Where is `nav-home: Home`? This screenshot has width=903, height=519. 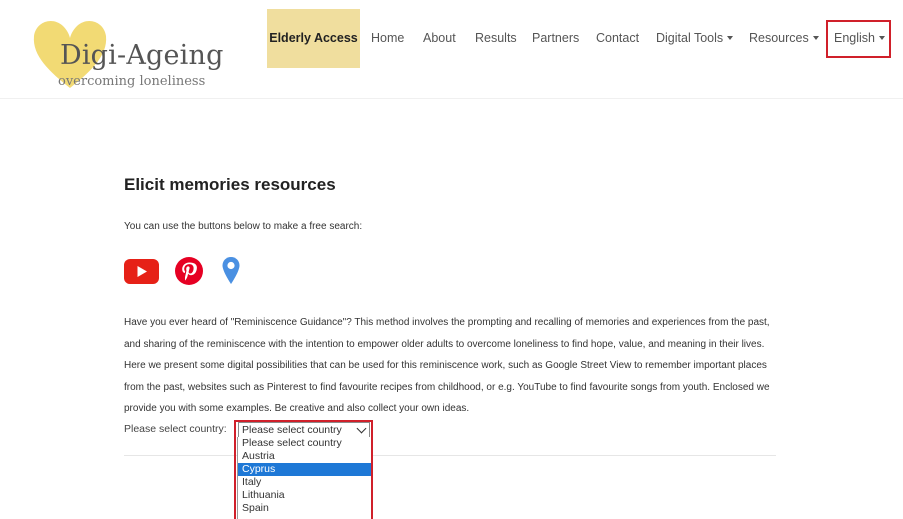
nav-home: Home is located at coordinates (387, 38).